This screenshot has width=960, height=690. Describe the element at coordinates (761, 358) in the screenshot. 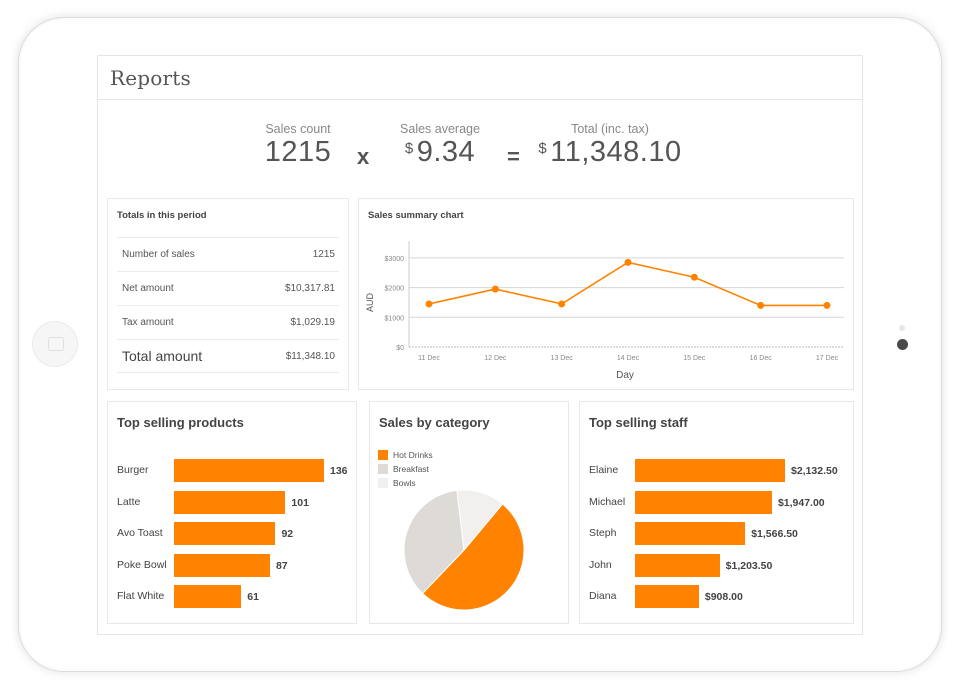

I see `x-tick-label: 16 Dec` at that location.